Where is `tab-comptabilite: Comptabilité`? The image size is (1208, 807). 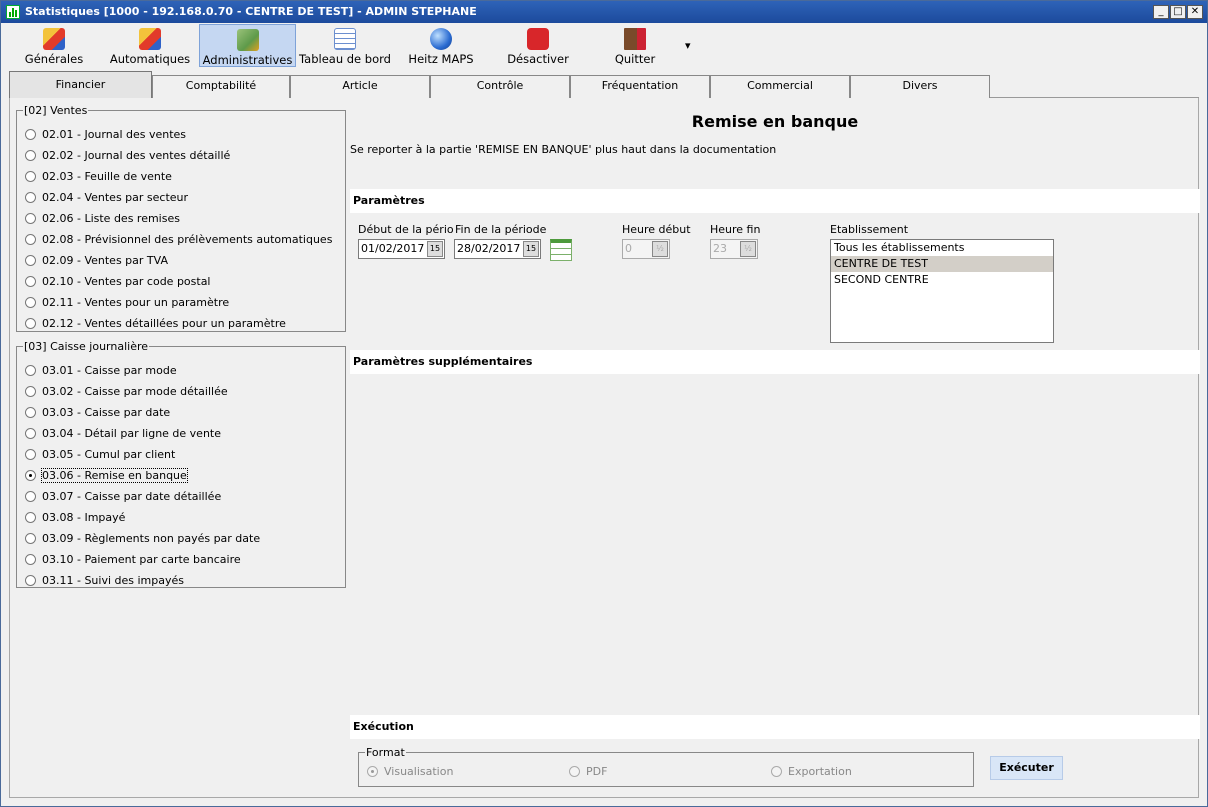 tab-comptabilite: Comptabilité is located at coordinates (221, 86).